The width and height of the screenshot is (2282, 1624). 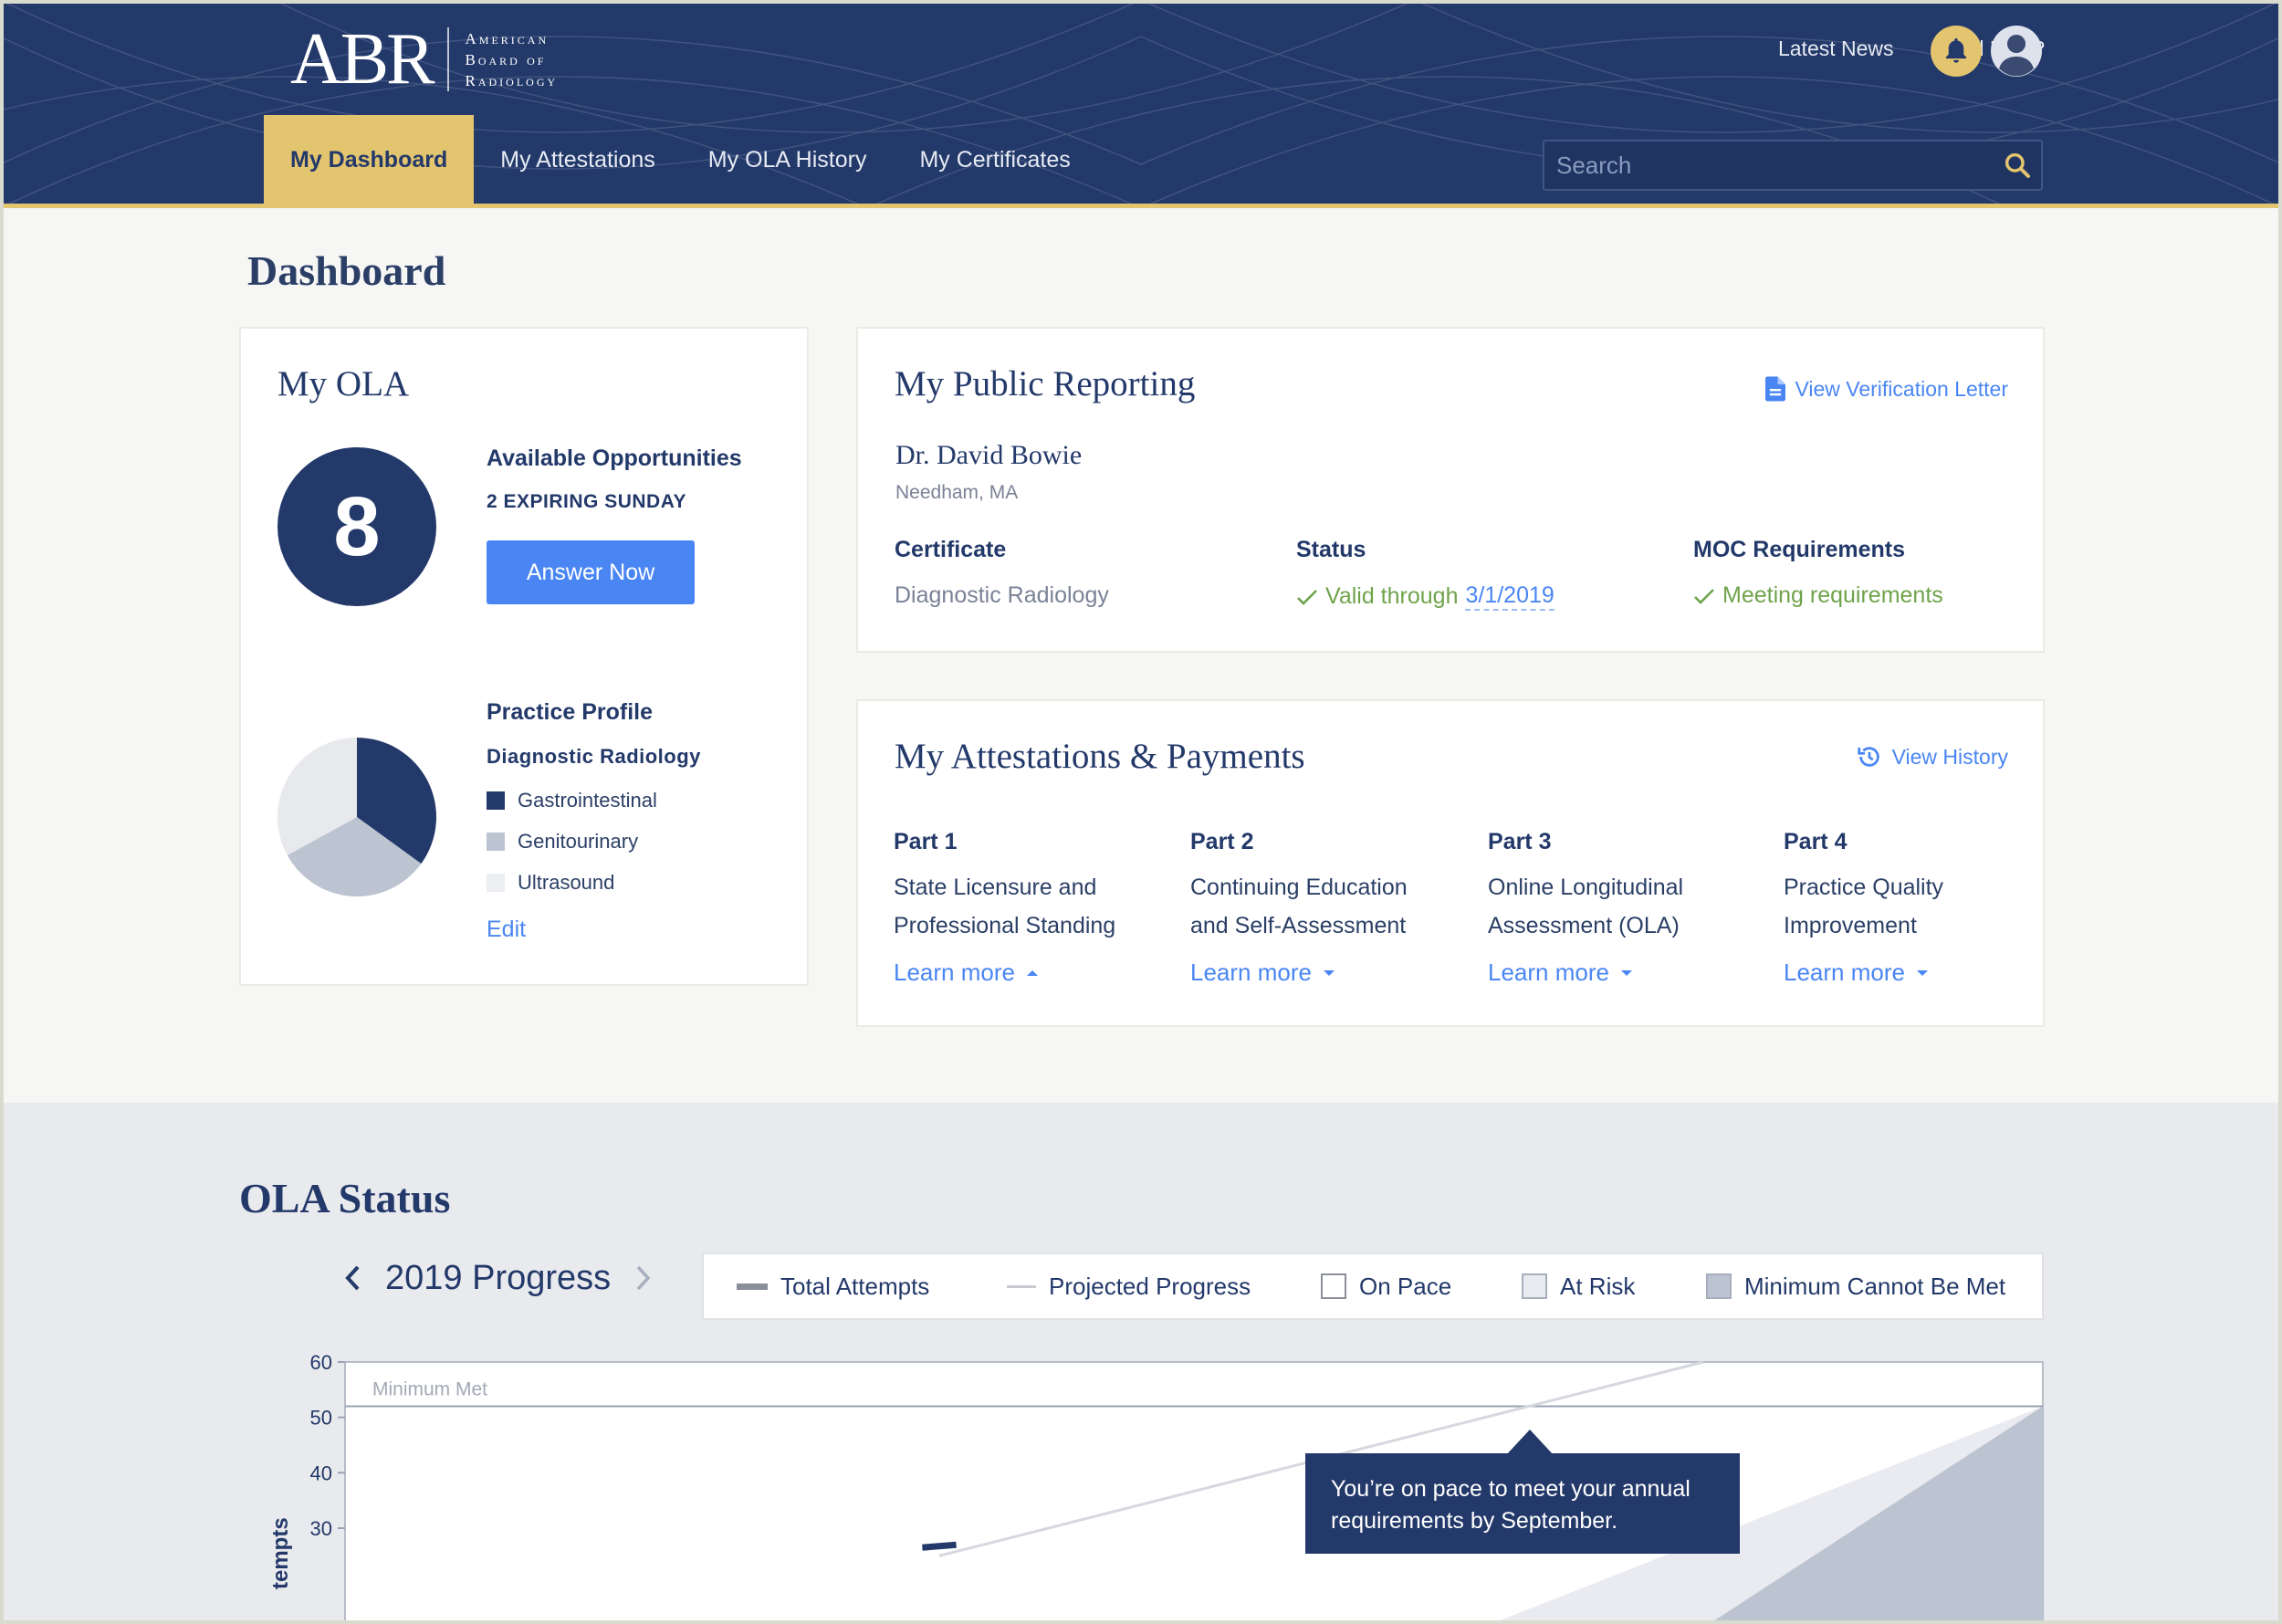 I want to click on notifications-button, so click(x=1957, y=51).